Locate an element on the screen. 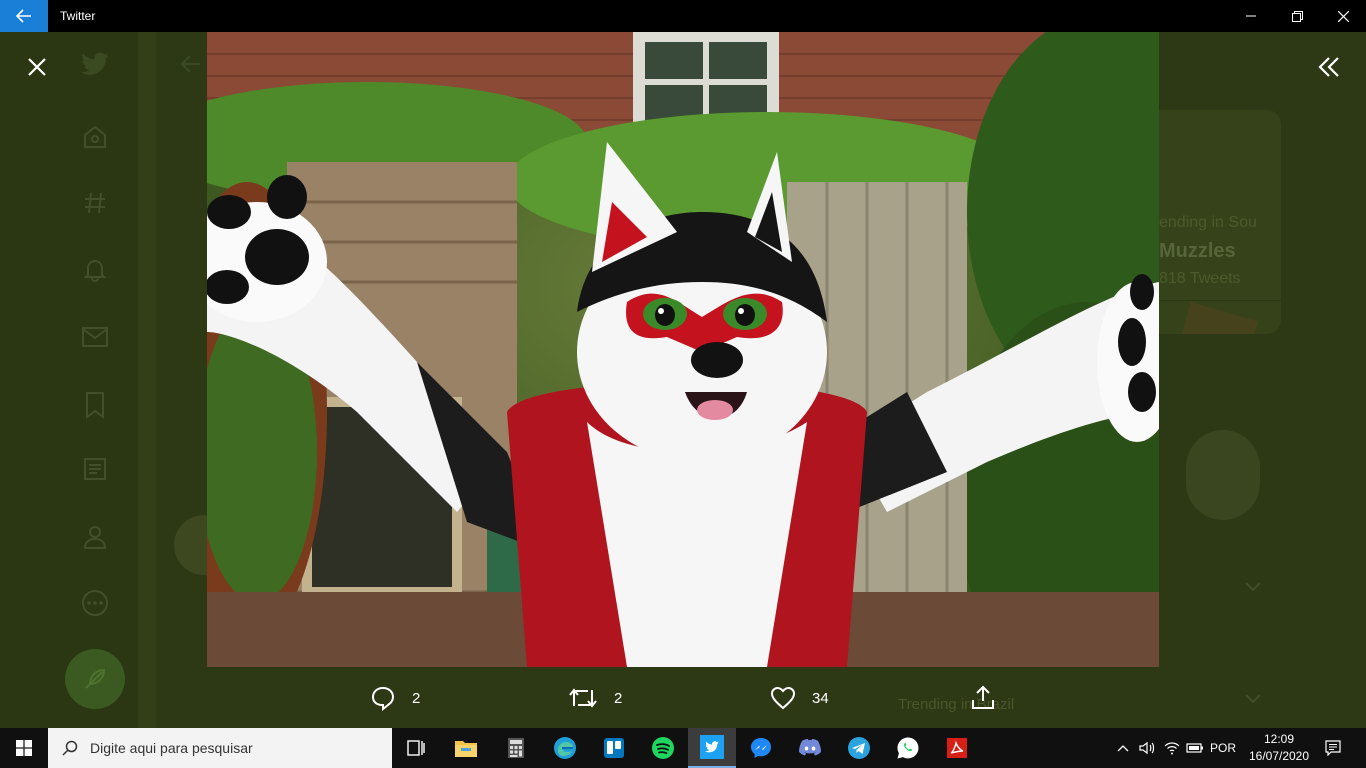  twitter-logo-icon is located at coordinates (95, 65).